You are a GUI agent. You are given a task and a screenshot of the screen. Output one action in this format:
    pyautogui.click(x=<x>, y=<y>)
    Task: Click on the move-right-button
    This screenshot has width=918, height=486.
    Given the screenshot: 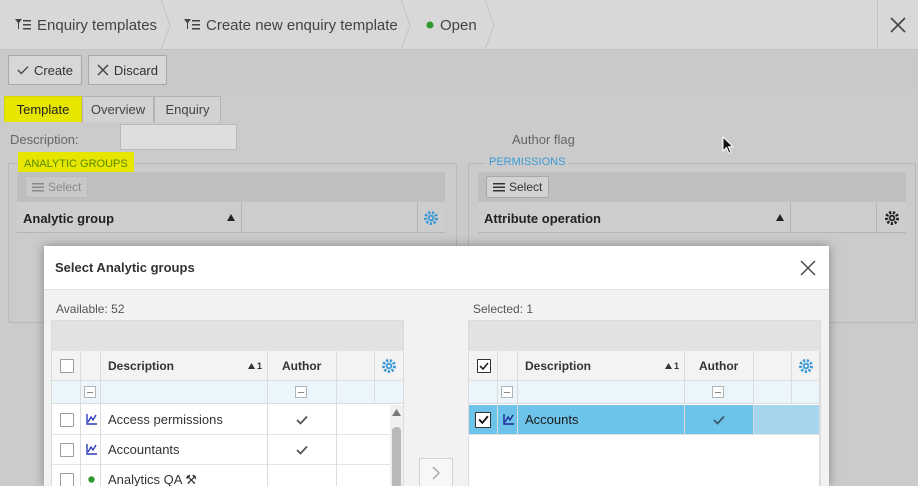 What is the action you would take?
    pyautogui.click(x=436, y=472)
    